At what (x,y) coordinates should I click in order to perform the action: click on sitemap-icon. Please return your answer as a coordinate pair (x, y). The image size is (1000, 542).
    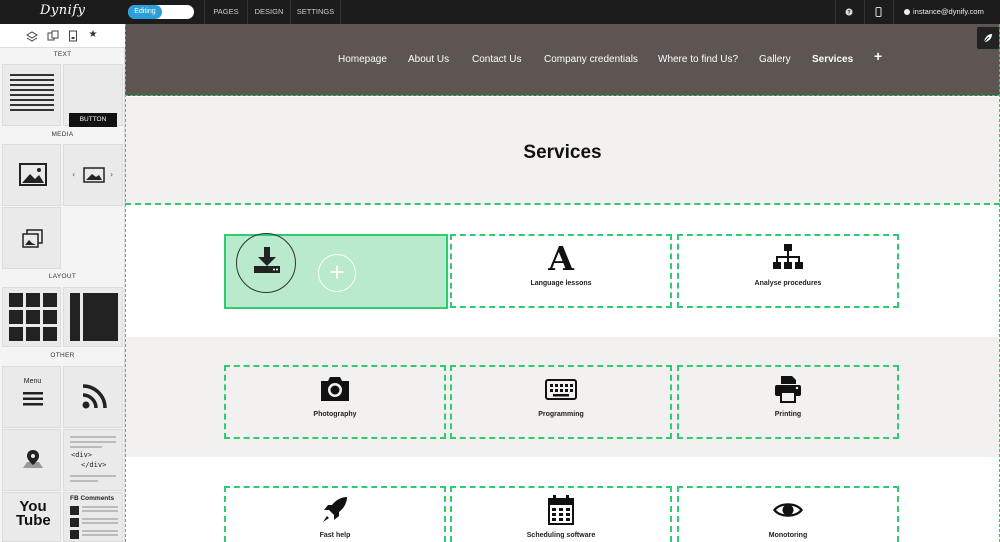
    Looking at the image, I should click on (788, 256).